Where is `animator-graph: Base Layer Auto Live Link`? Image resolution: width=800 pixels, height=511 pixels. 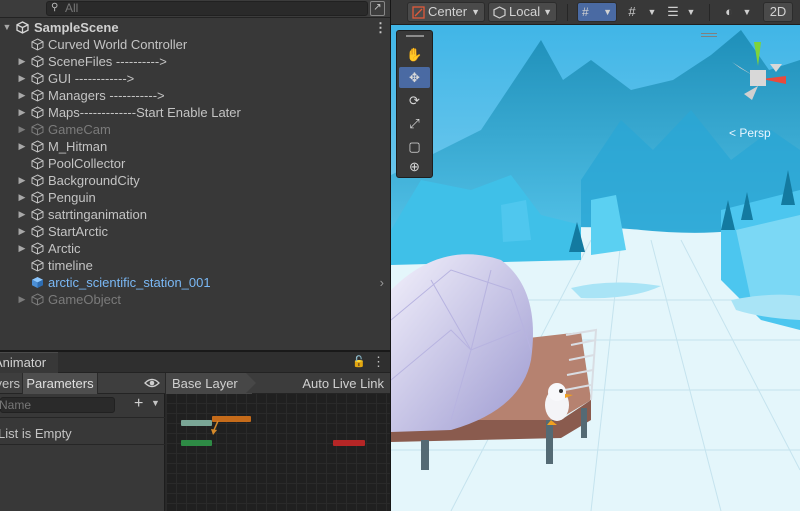
animator-graph: Base Layer Auto Live Link is located at coordinates (278, 442).